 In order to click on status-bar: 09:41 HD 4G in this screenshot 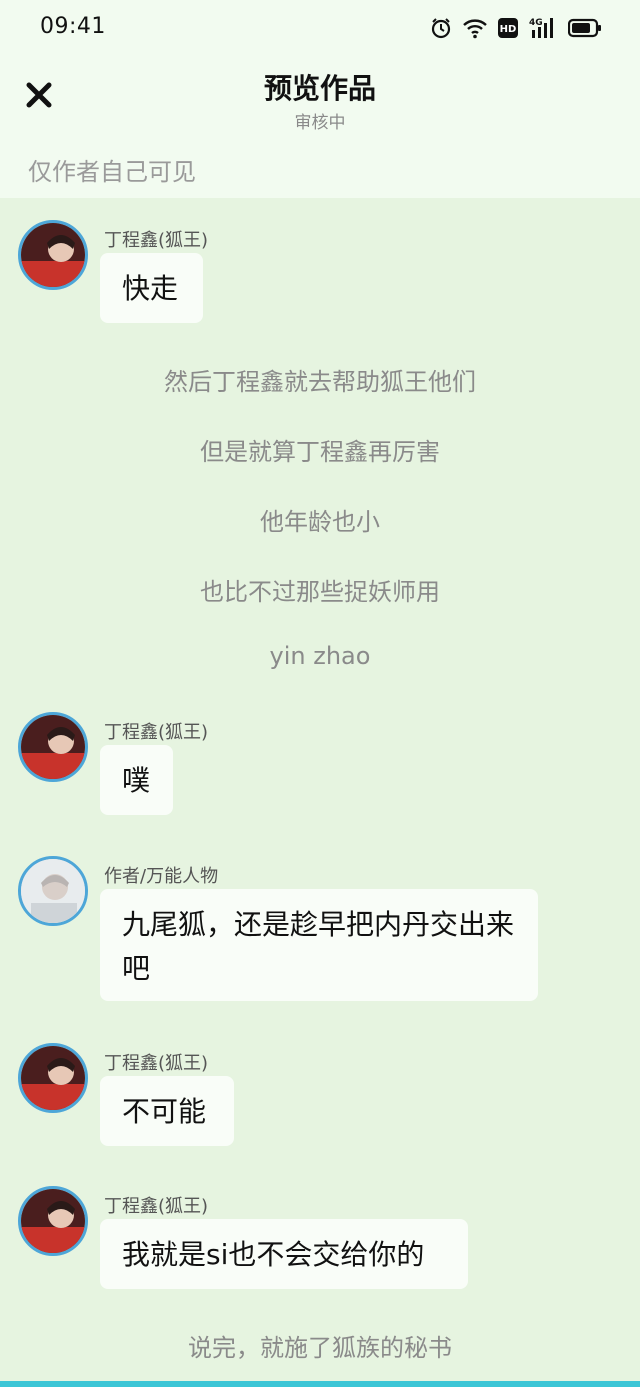, I will do `click(320, 28)`.